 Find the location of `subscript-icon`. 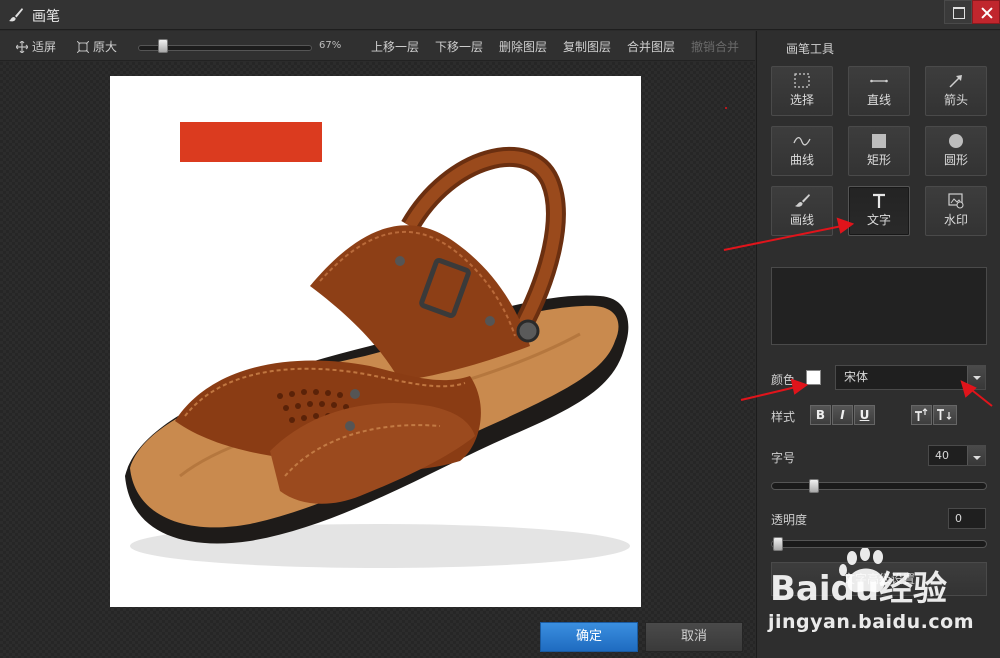

subscript-icon is located at coordinates (944, 414).